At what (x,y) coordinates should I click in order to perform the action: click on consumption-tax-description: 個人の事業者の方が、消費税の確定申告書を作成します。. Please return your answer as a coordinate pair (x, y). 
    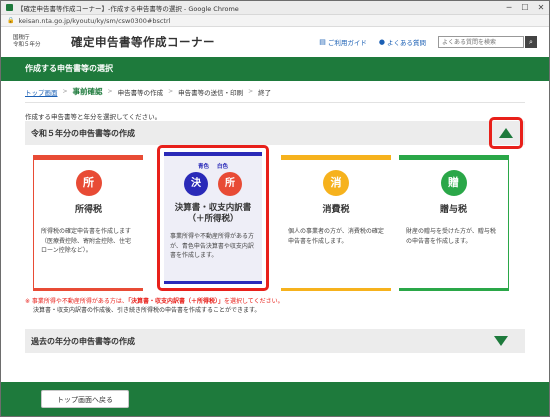
    Looking at the image, I should click on (336, 236).